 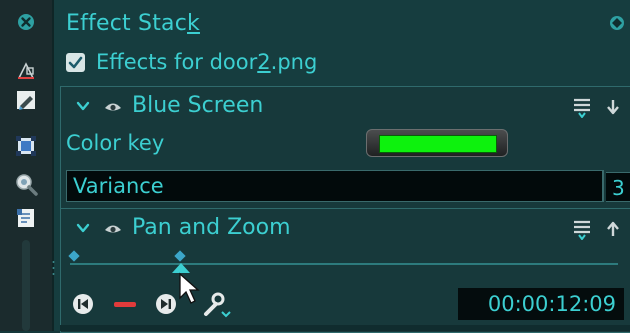 What do you see at coordinates (335, 186) in the screenshot?
I see `variance-slider: Variance` at bounding box center [335, 186].